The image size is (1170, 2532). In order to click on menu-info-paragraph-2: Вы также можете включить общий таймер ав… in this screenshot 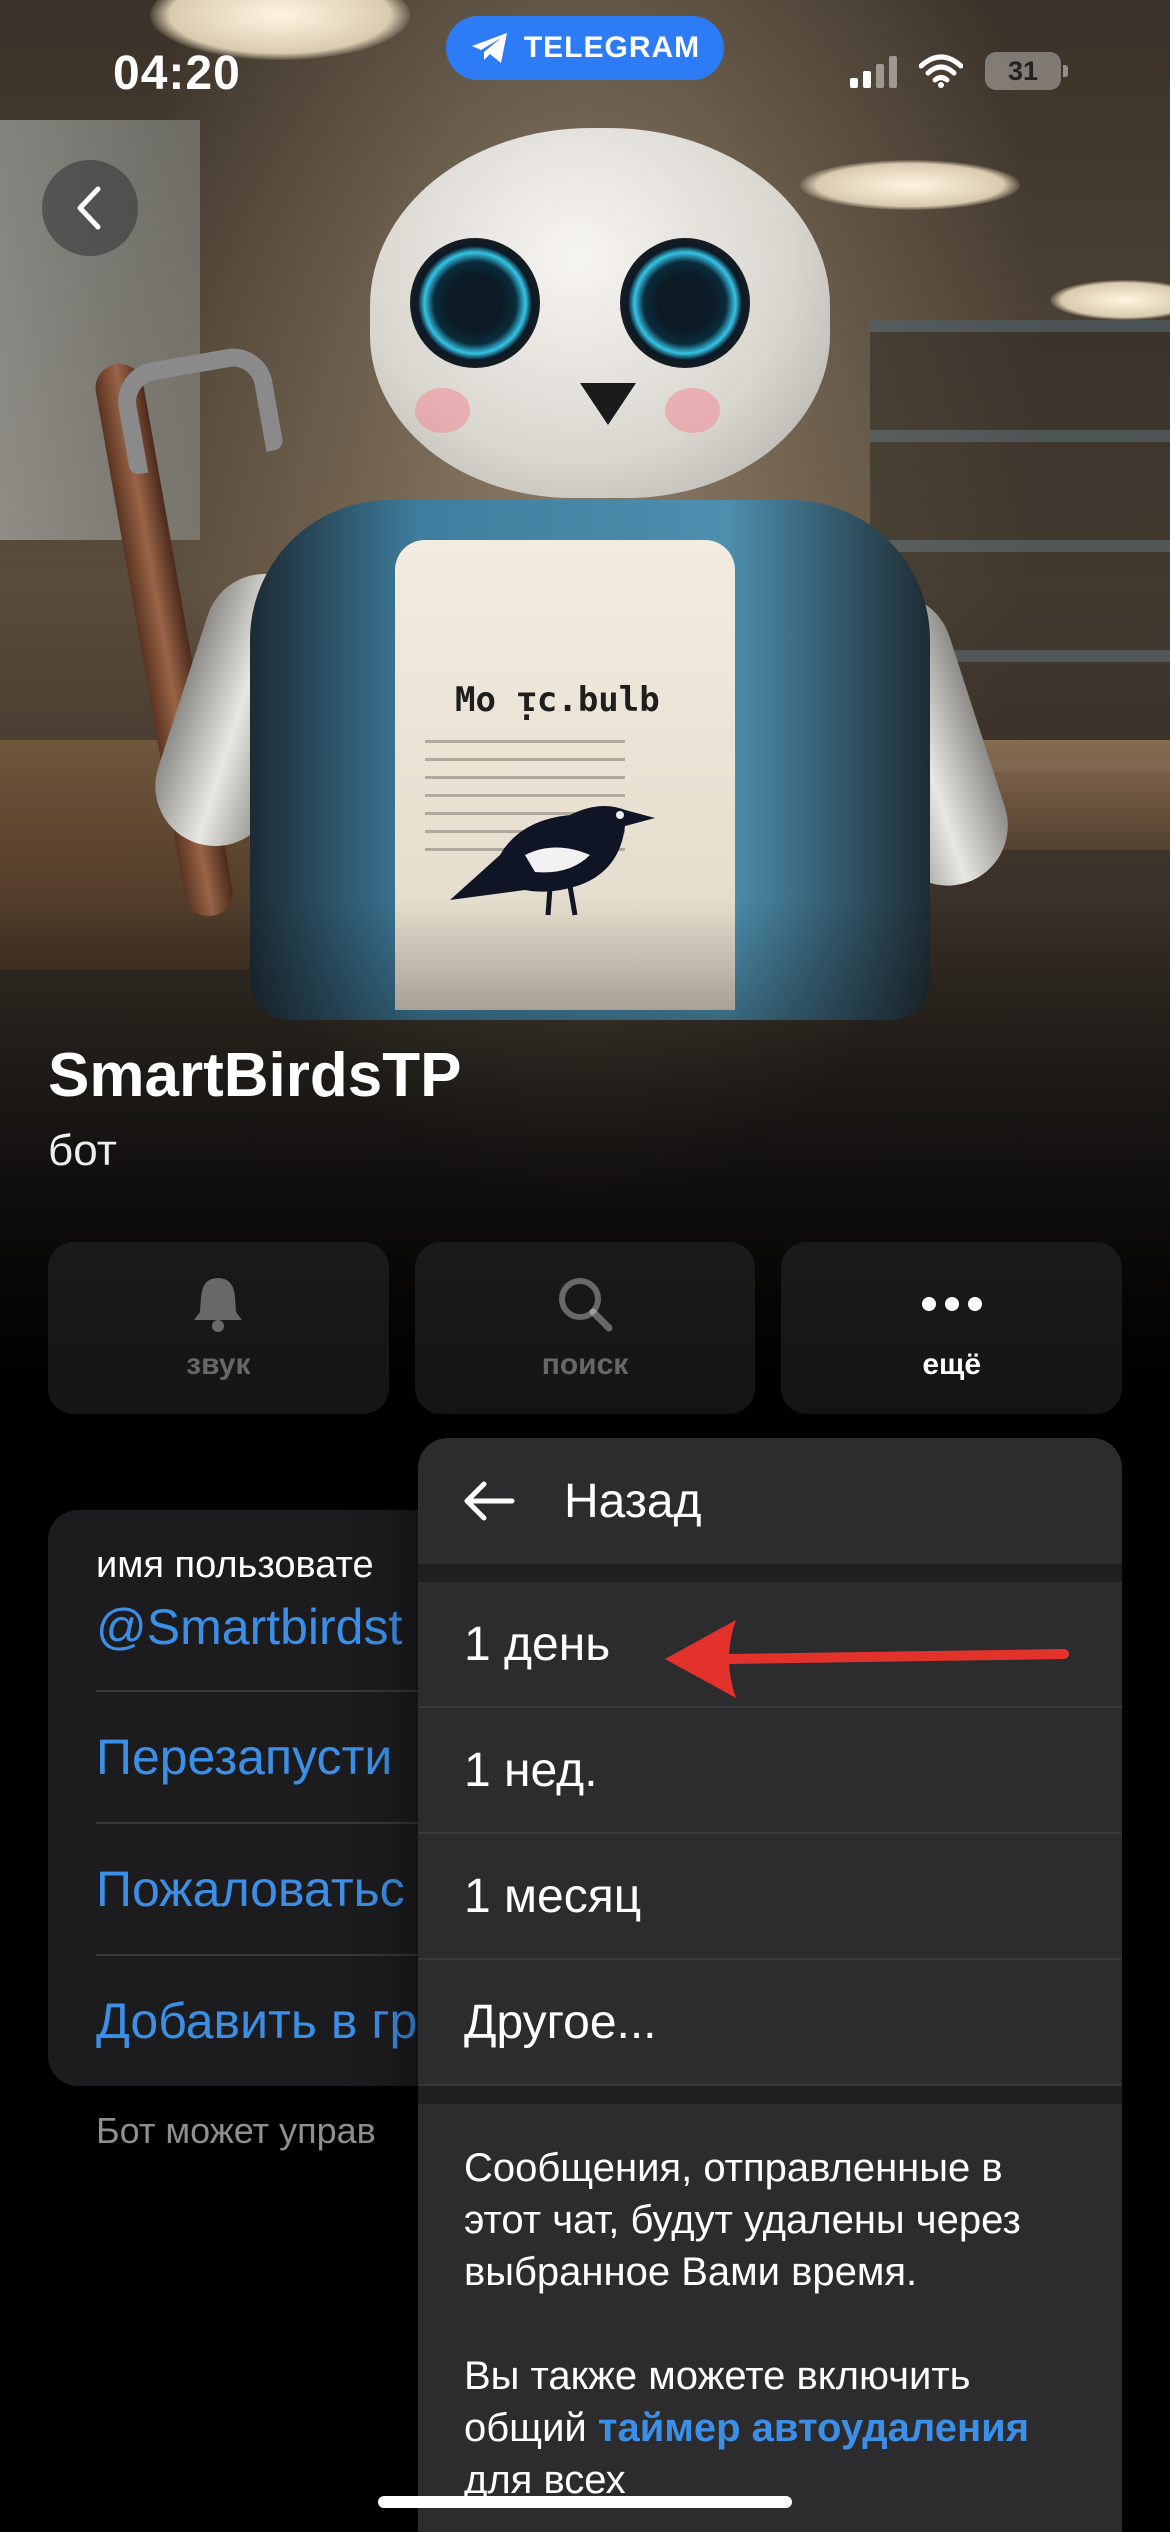, I will do `click(770, 2428)`.